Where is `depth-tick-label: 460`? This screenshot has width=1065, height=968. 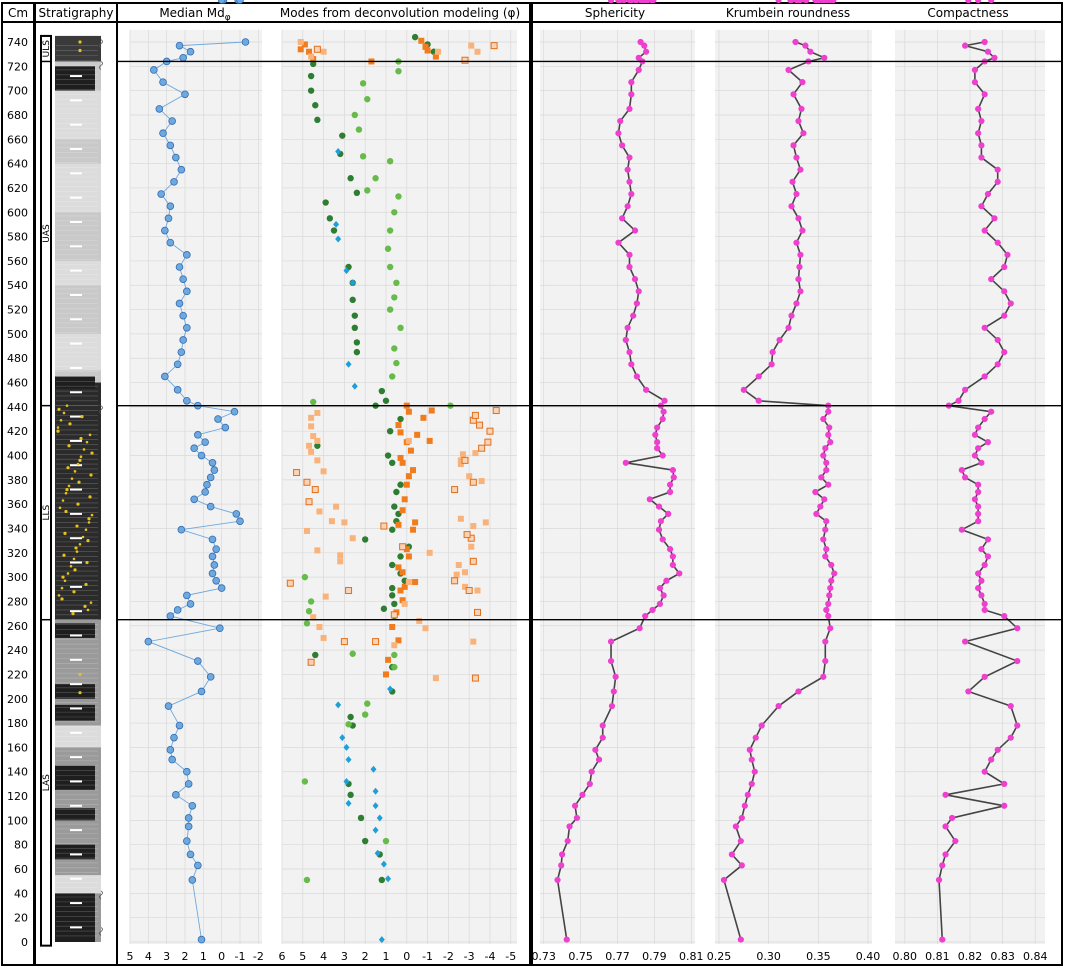 depth-tick-label: 460 is located at coordinates (17, 383).